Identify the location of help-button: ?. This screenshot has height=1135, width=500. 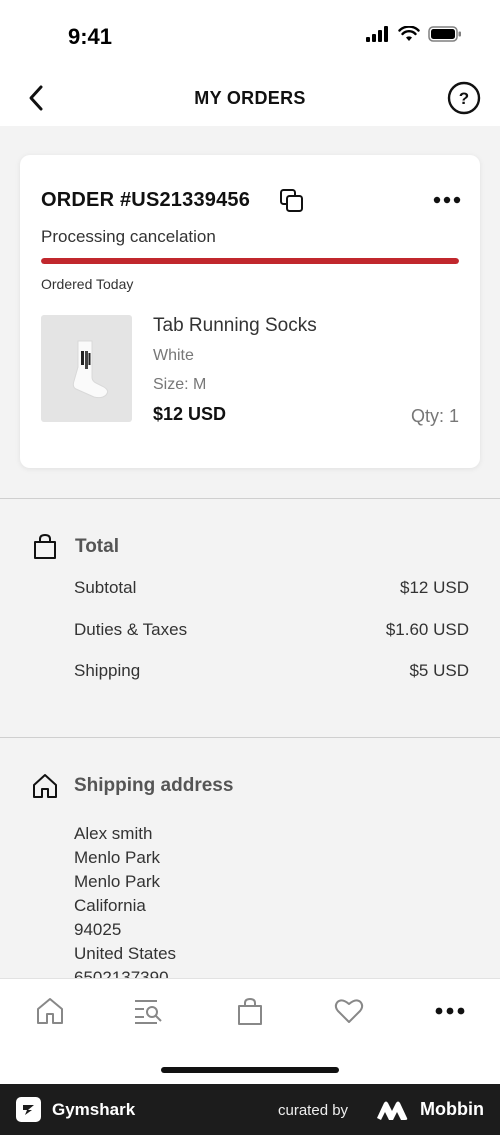
(464, 98).